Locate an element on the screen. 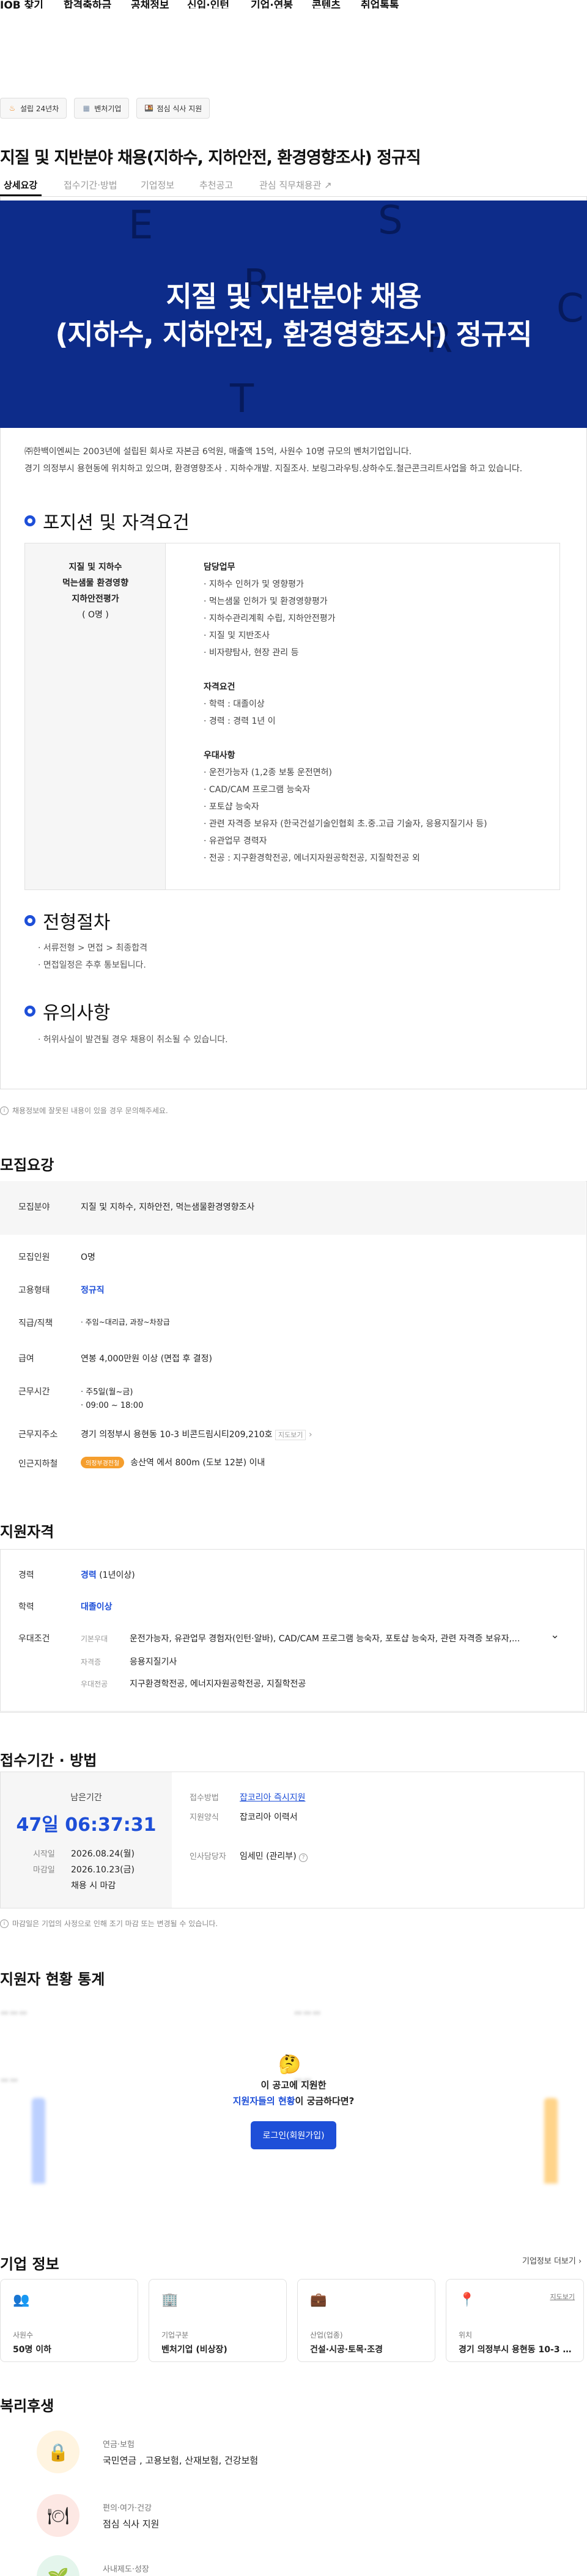 This screenshot has width=587, height=2576. nav-item: 기업·연봉 is located at coordinates (272, 4).